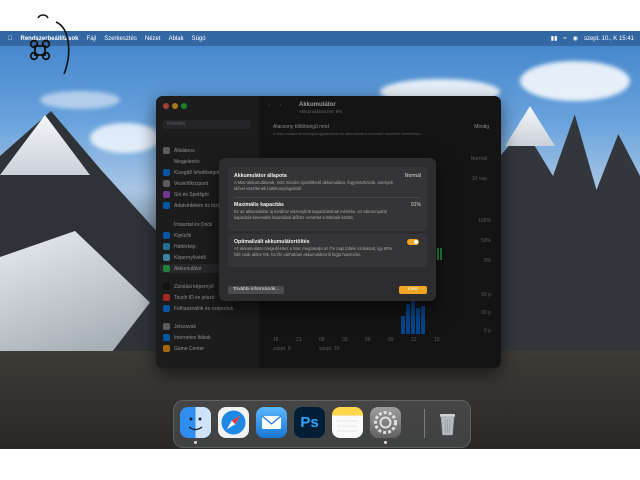 The width and height of the screenshot is (640, 480). Describe the element at coordinates (271, 422) in the screenshot. I see `mail-icon` at that location.